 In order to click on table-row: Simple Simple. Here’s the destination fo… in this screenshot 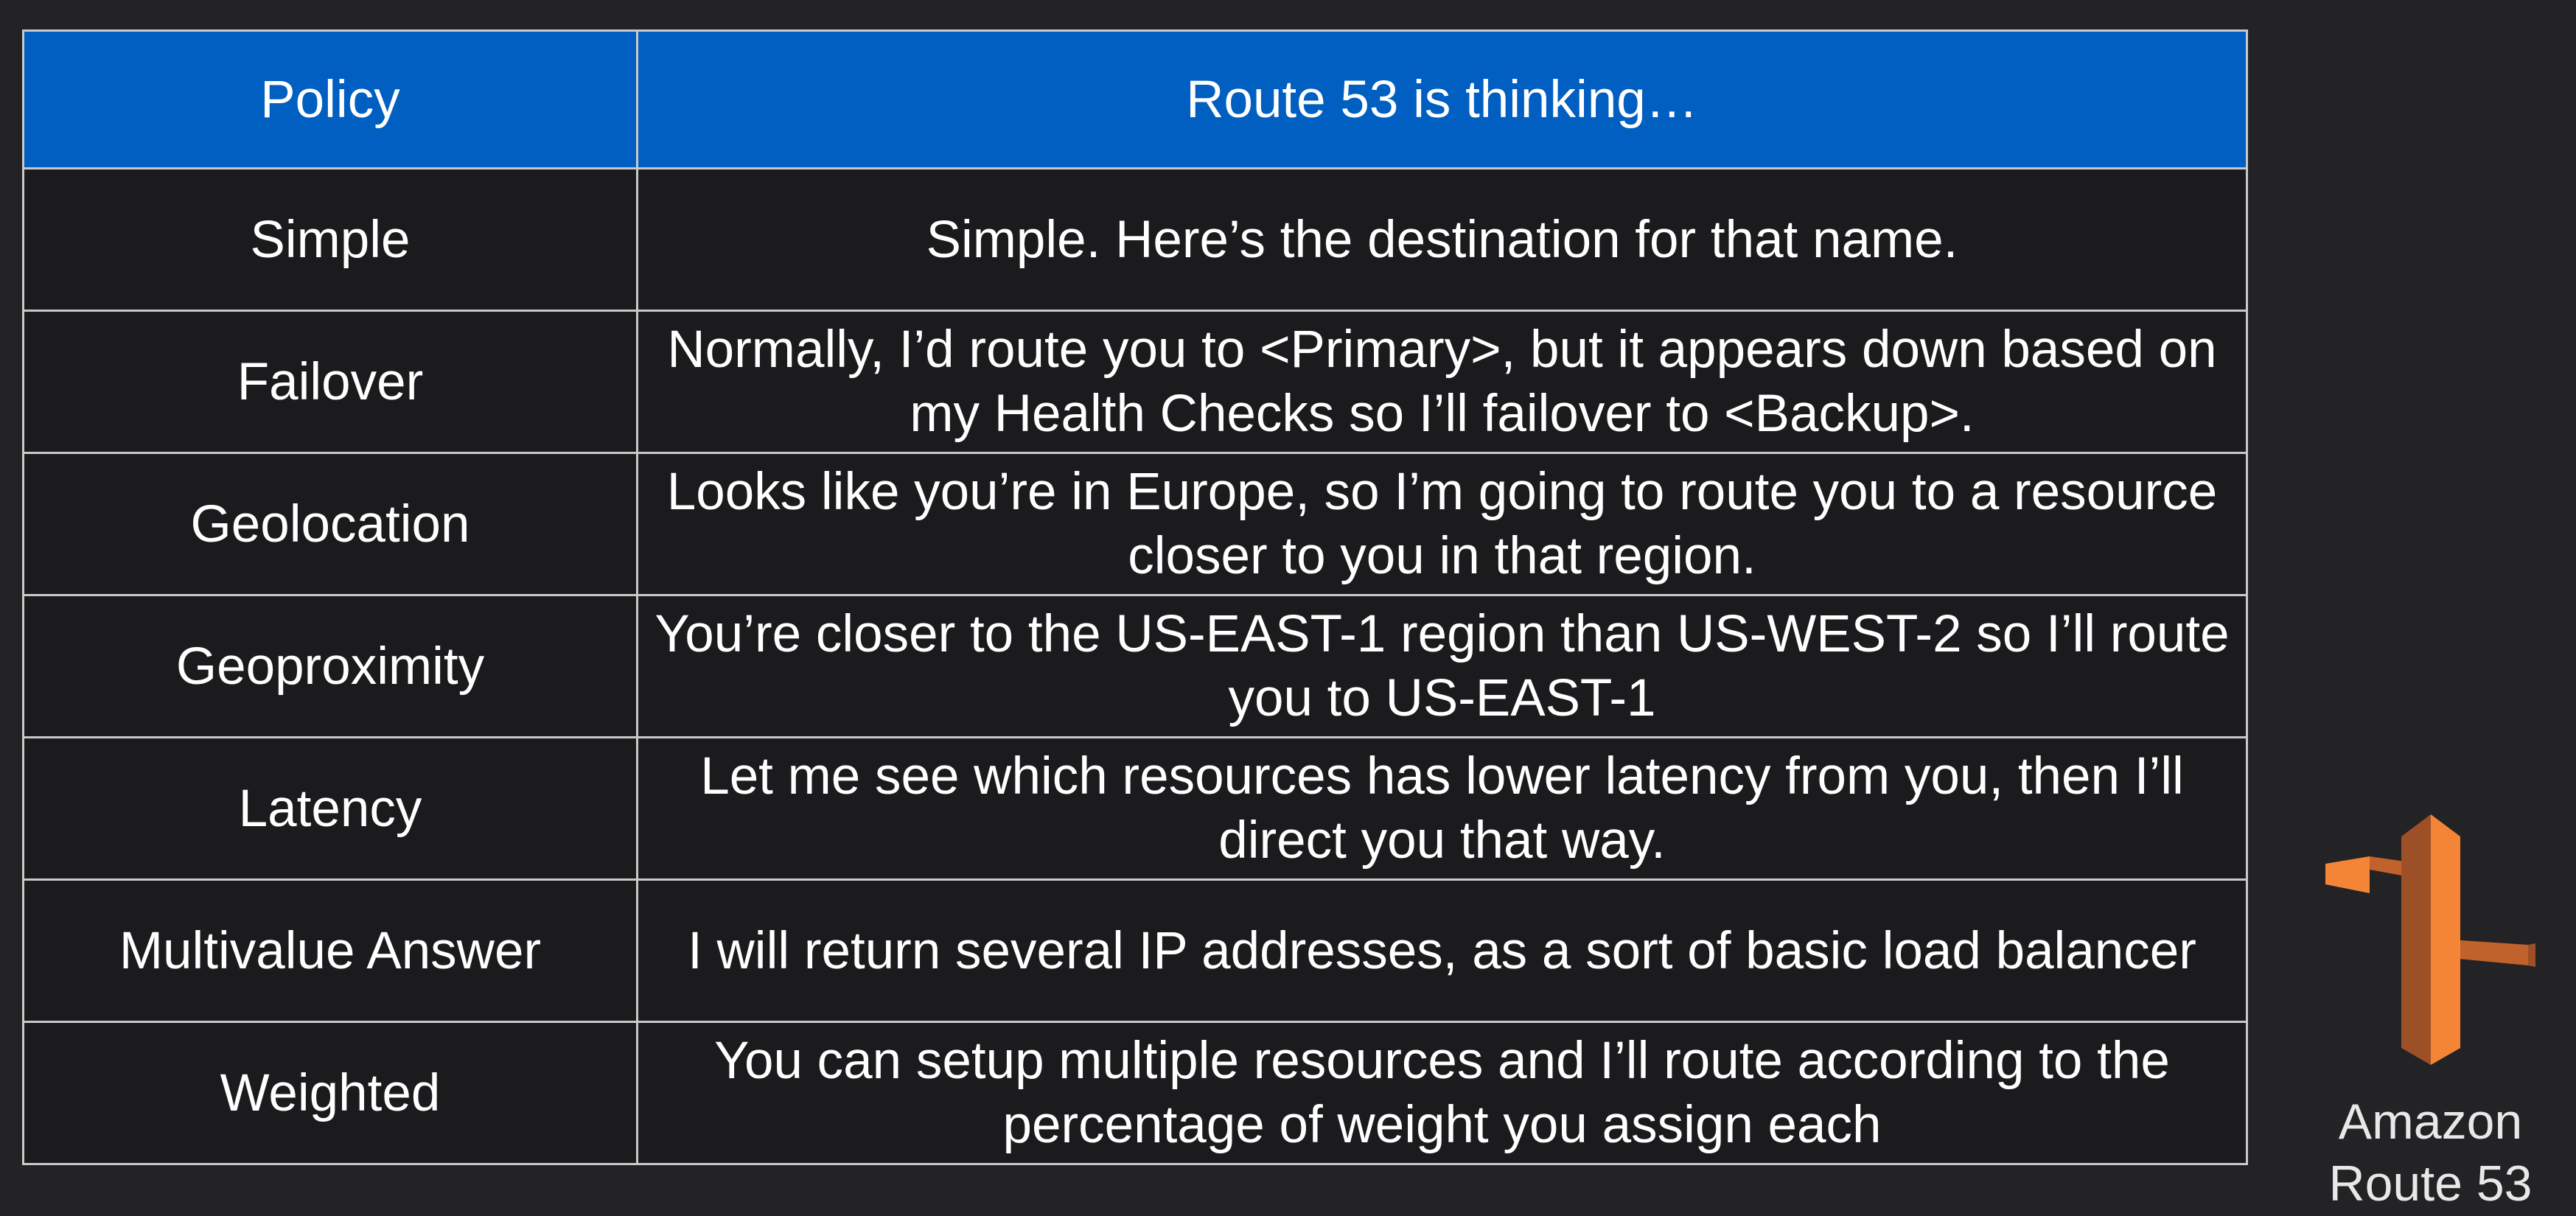, I will do `click(1135, 239)`.